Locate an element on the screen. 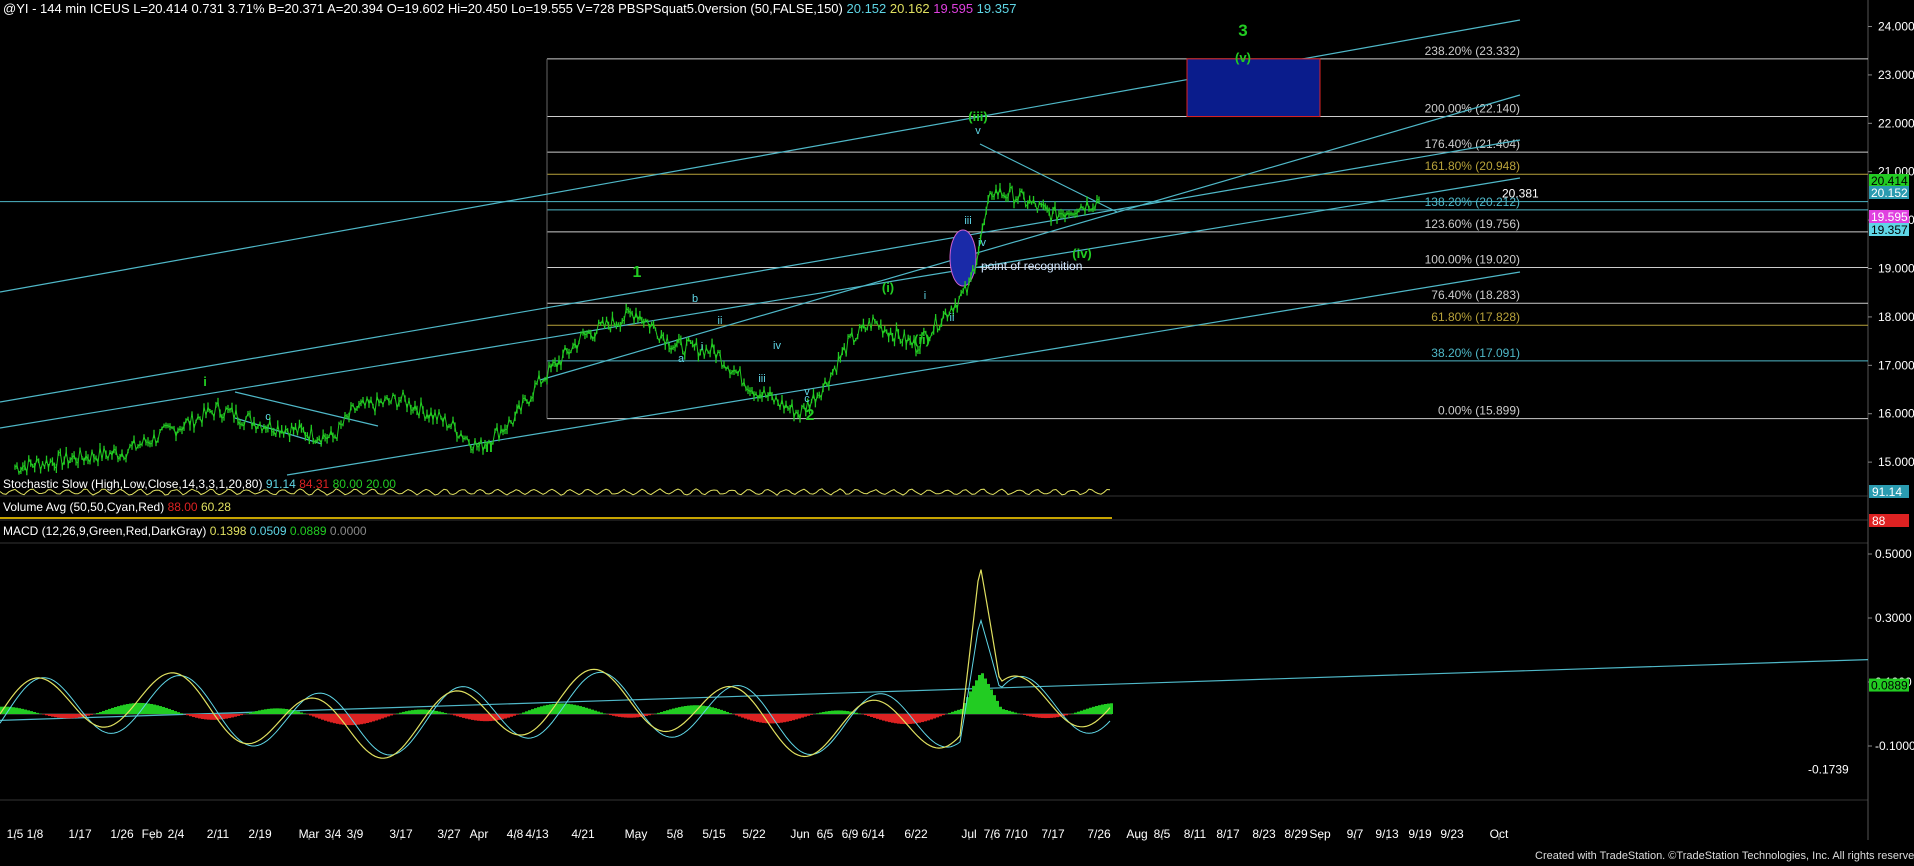  fib-label: 161.80% (20.948) is located at coordinates (1472, 166).